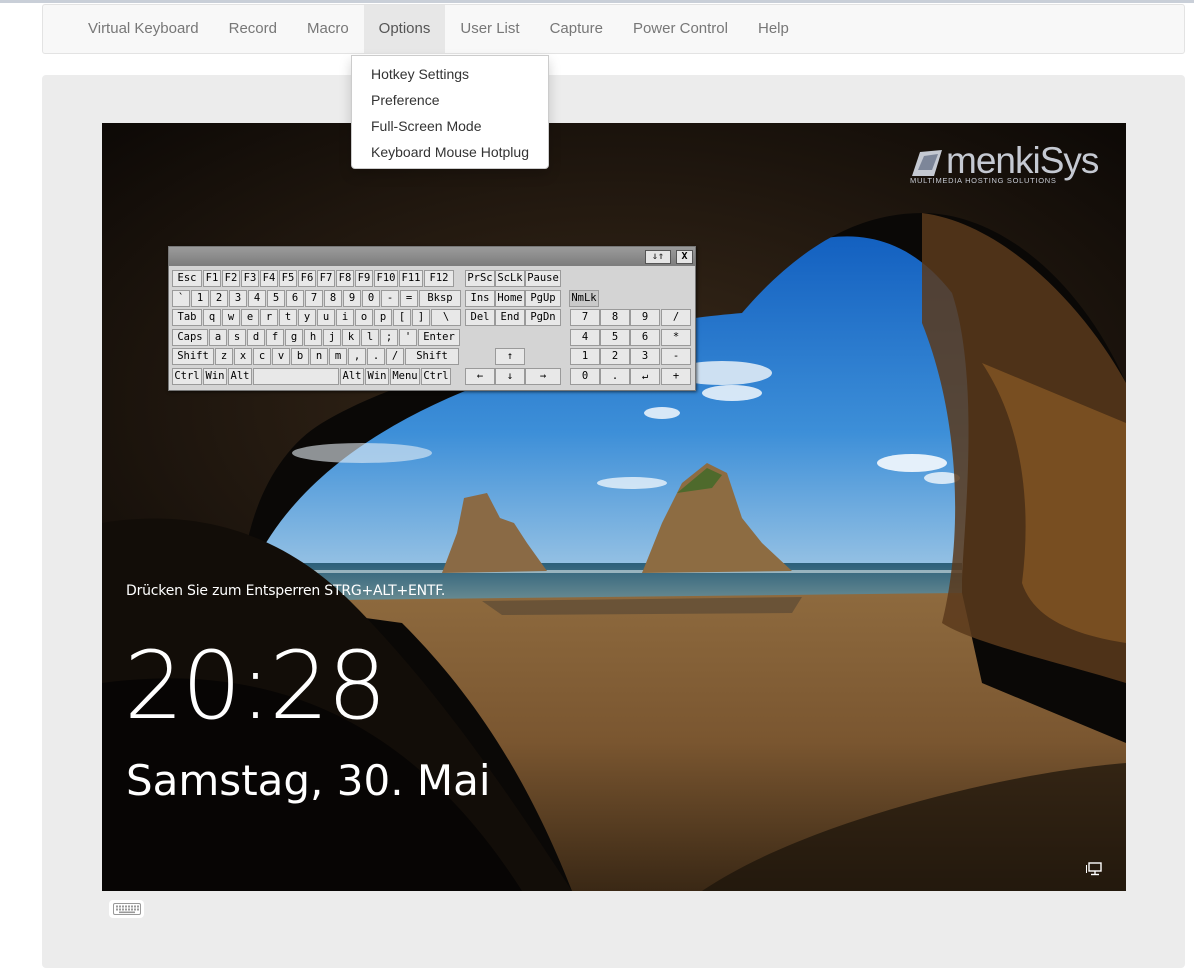  I want to click on close-keyboard-button: X, so click(684, 257).